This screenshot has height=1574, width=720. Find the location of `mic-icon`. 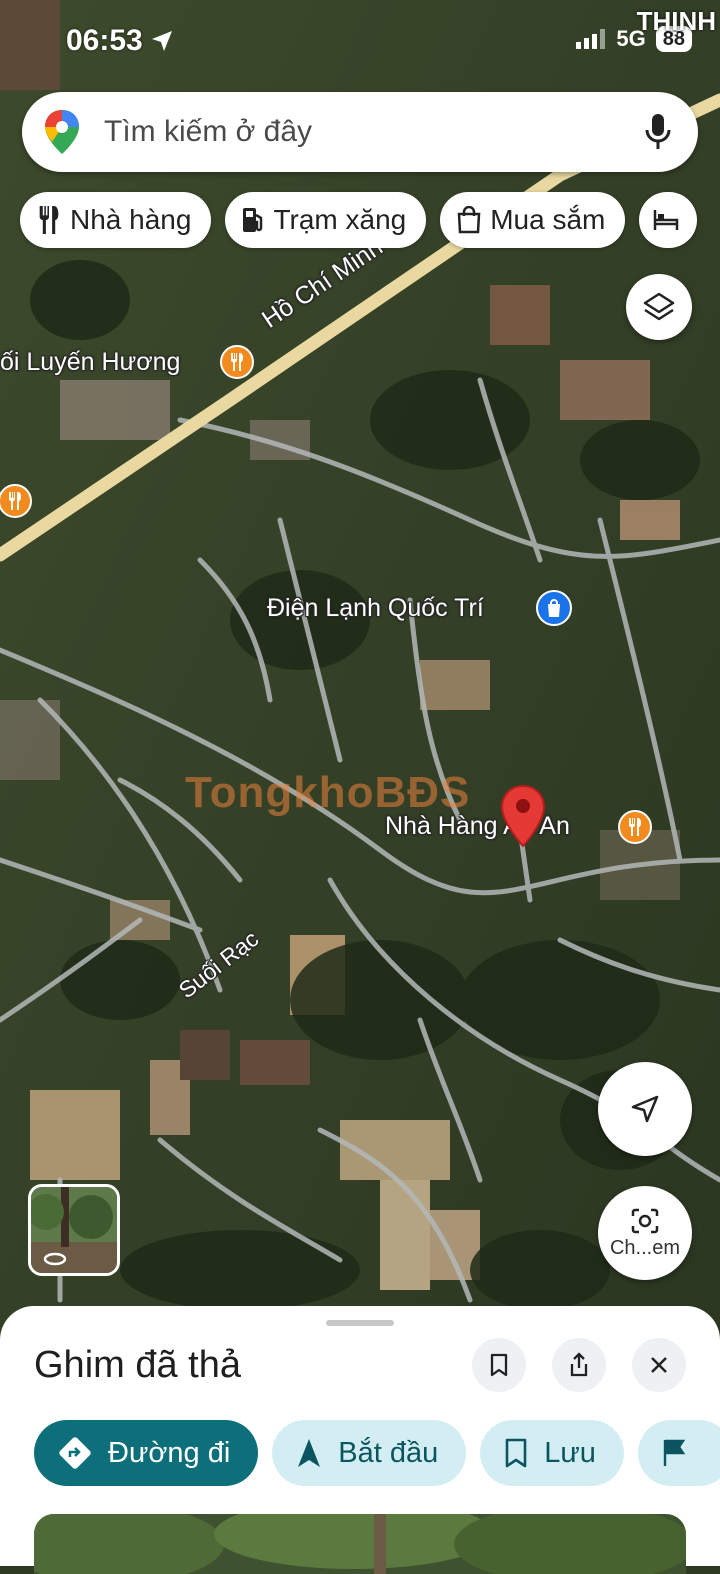

mic-icon is located at coordinates (658, 132).